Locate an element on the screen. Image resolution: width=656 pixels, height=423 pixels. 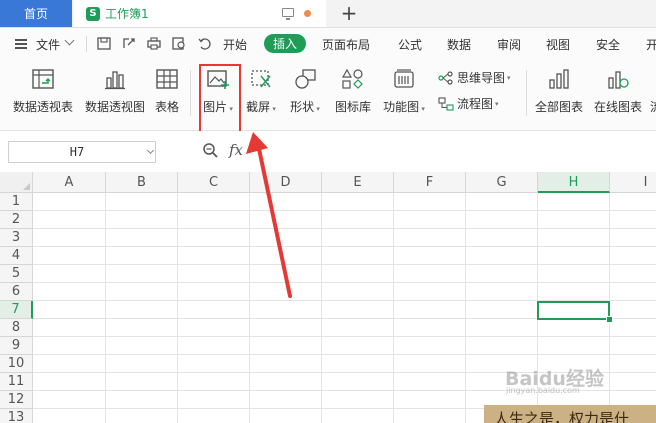
unsaved-dot-icon is located at coordinates (307, 13).